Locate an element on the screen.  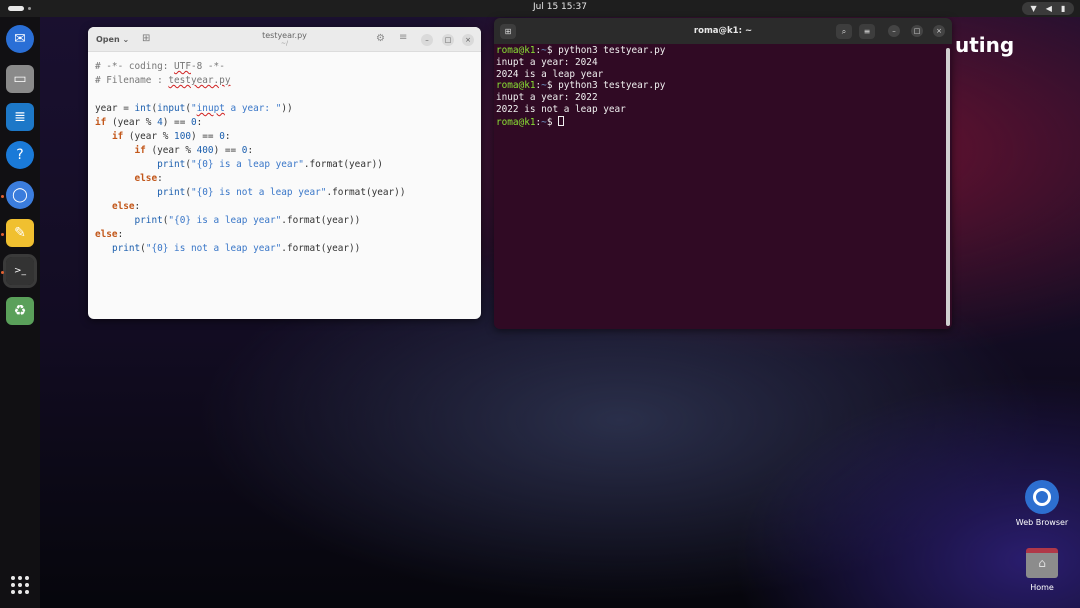
search-icon: ⌕ is located at coordinates (844, 31).